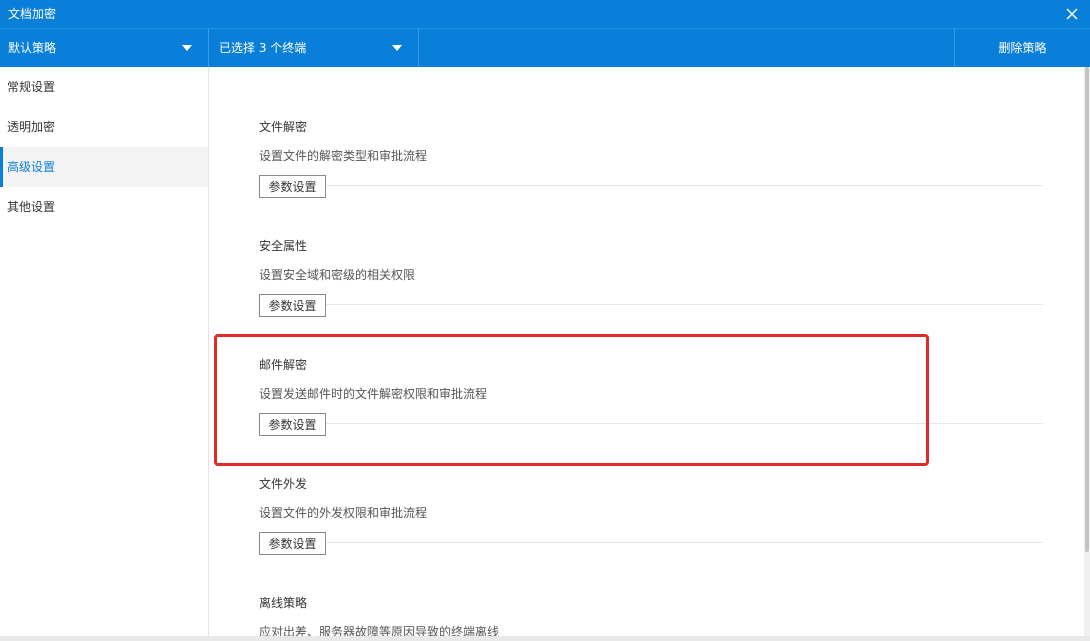  I want to click on content-scrollbar, so click(1087, 352).